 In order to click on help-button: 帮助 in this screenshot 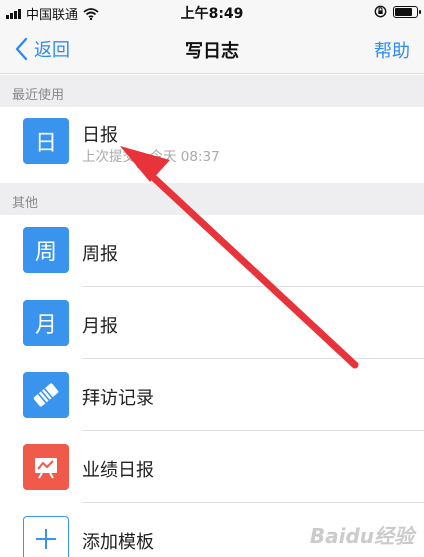, I will do `click(392, 50)`.